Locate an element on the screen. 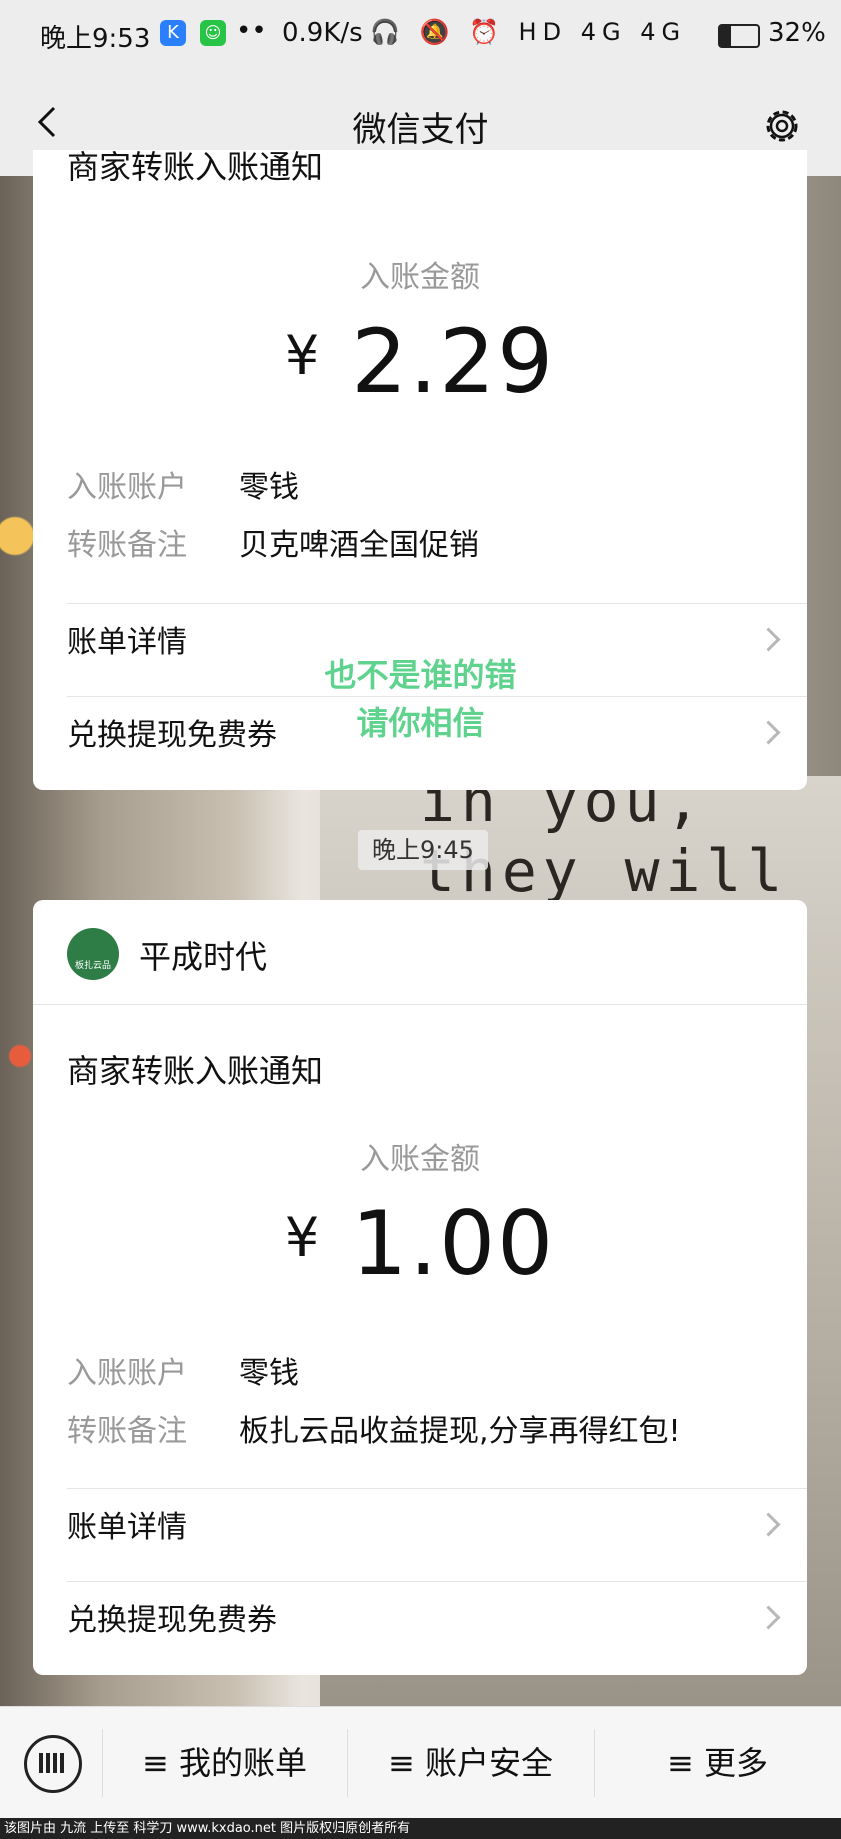 The width and height of the screenshot is (841, 1839). status-indicators: 🎧 🔕 ⏰ HD 4G 4G is located at coordinates (528, 32).